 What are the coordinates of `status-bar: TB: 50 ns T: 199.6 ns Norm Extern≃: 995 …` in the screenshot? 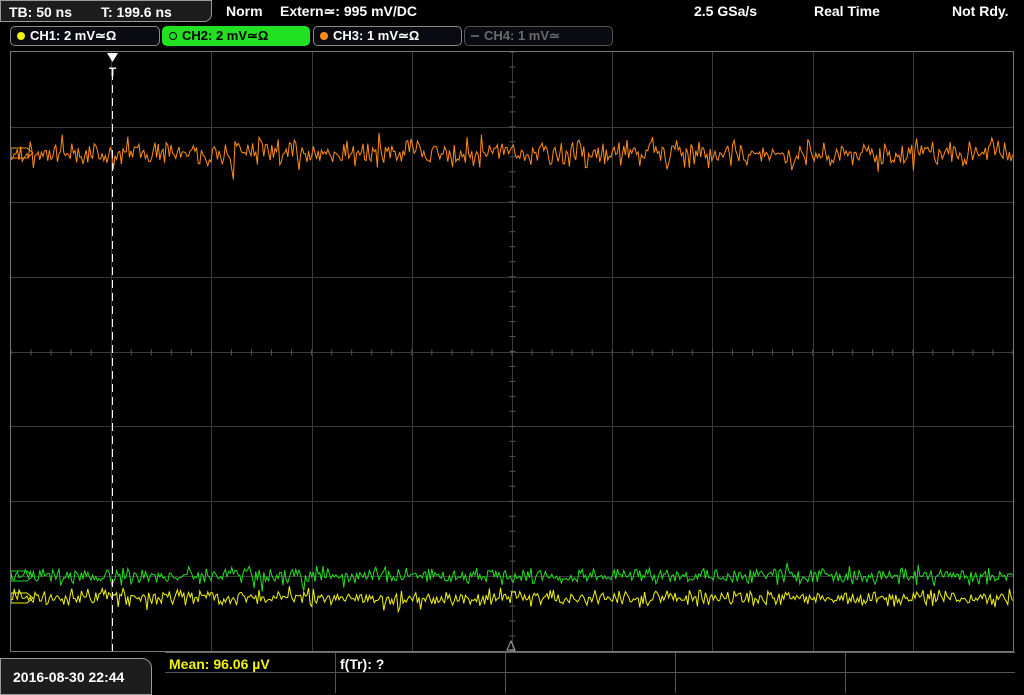 It's located at (512, 12).